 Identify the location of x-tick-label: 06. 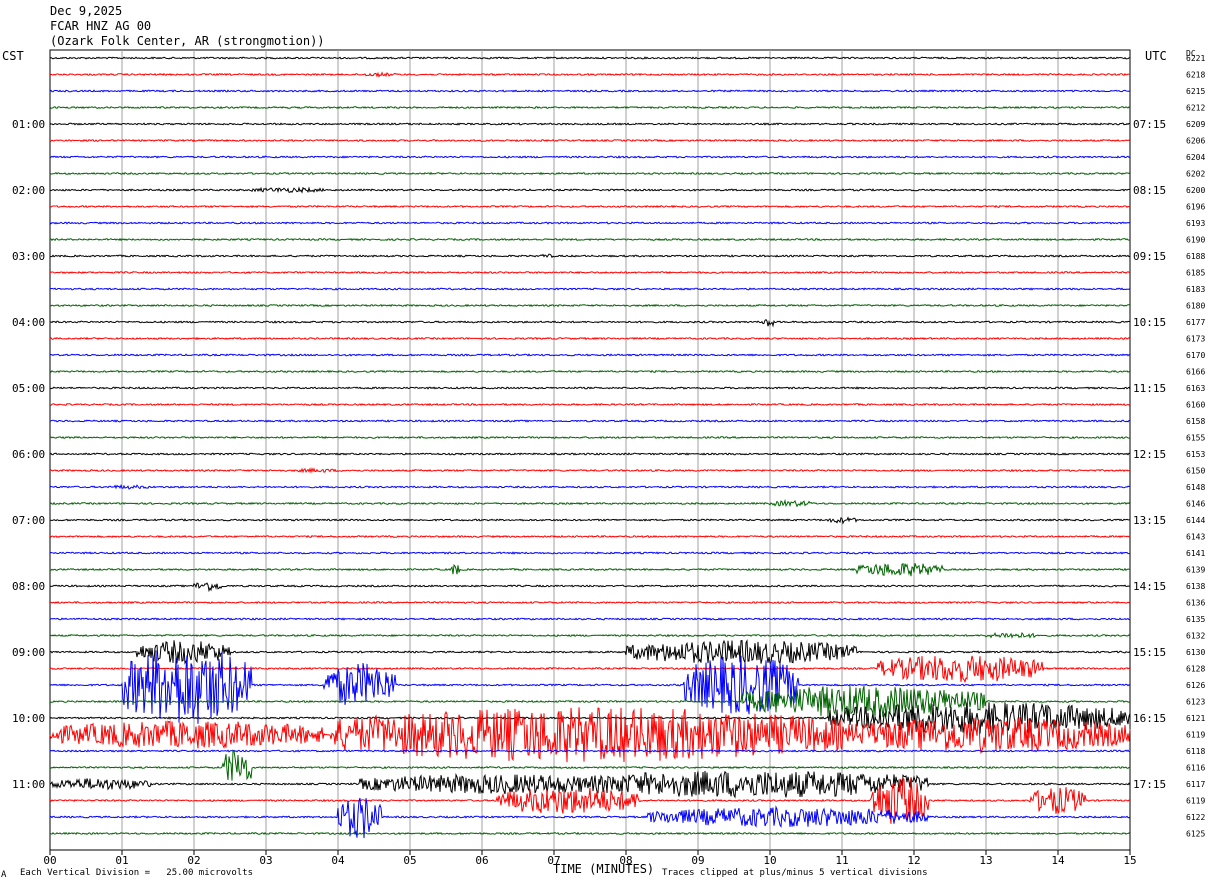
(481, 860).